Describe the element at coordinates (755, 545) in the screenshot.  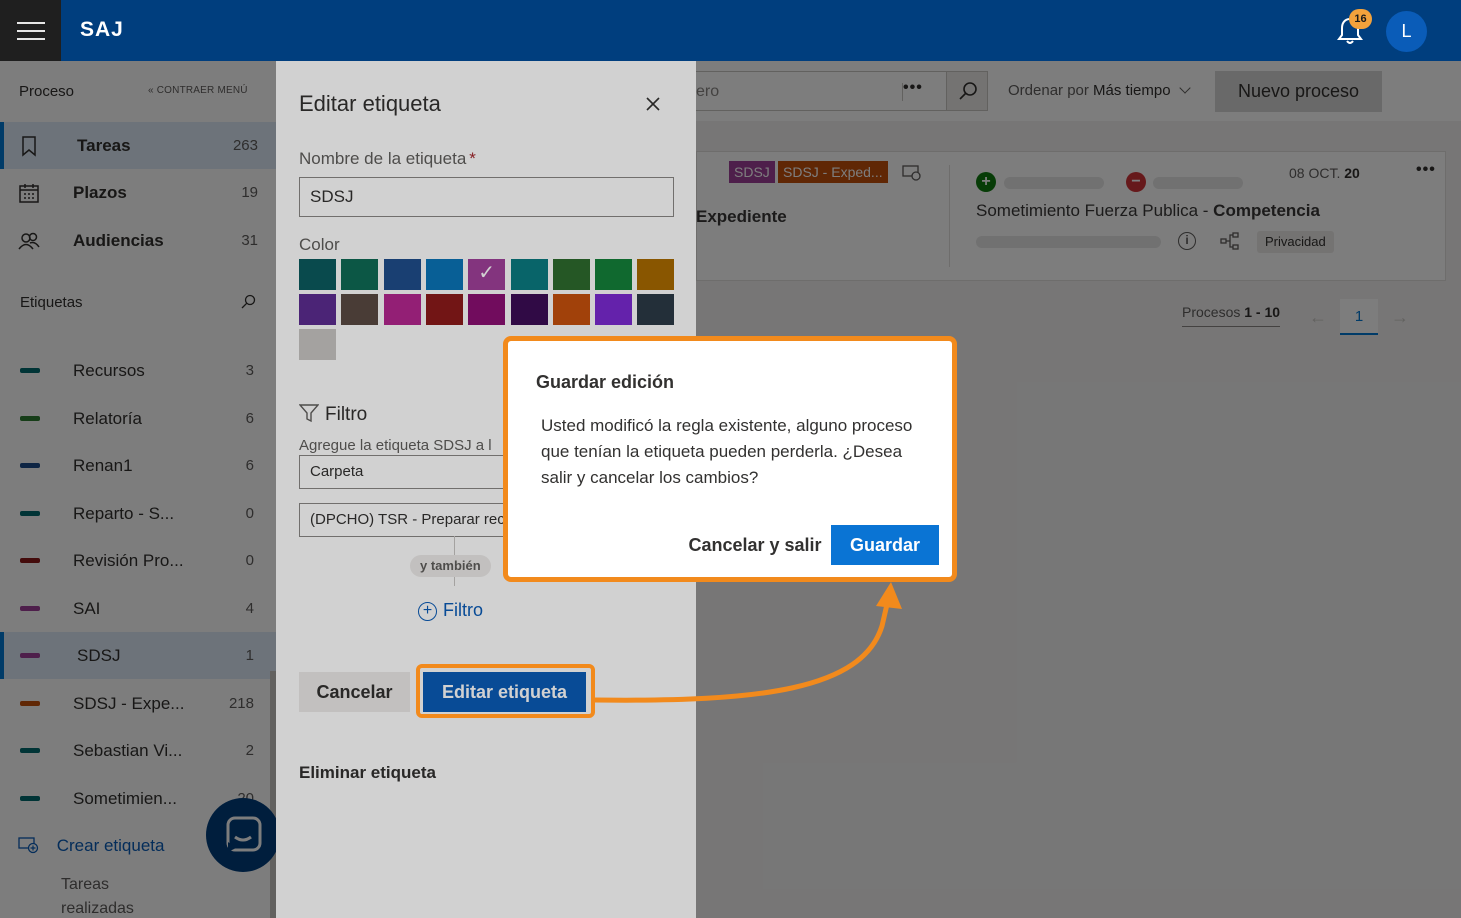
I see `cancel-and-exit-button: Cancelar y salir` at that location.